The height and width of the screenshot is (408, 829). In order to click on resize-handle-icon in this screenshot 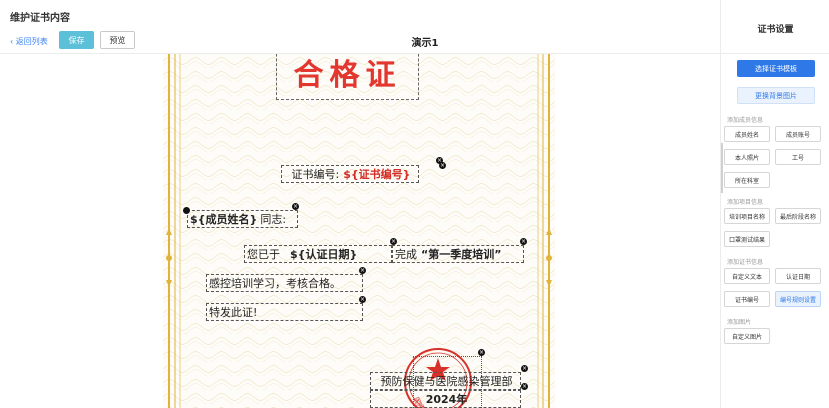, I will do `click(186, 210)`.